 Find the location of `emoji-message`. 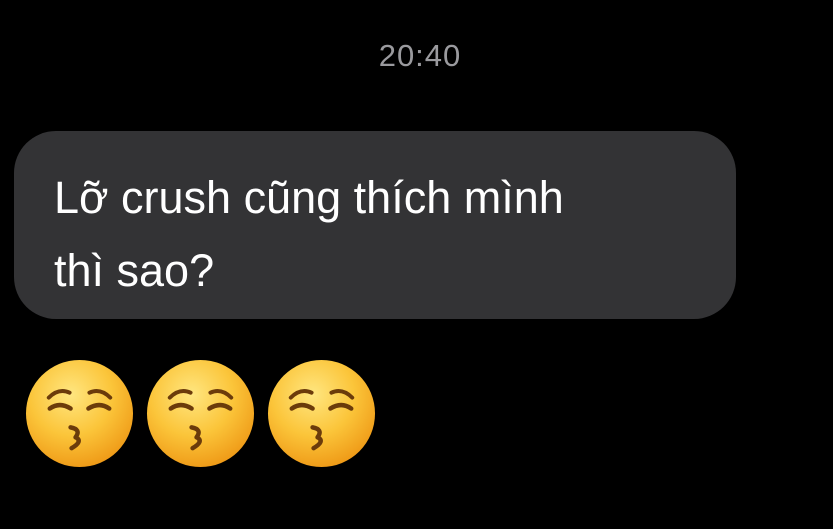

emoji-message is located at coordinates (200, 414).